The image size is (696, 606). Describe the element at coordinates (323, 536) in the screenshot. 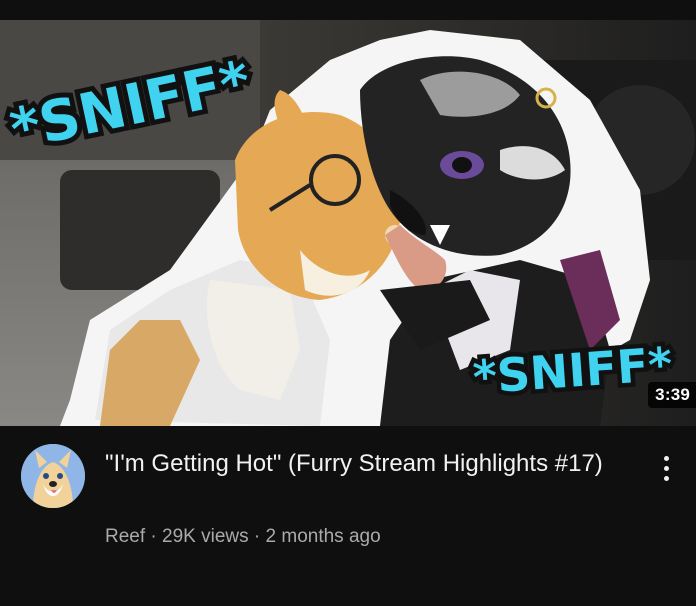

I see `upload-age: 2 months ago` at that location.